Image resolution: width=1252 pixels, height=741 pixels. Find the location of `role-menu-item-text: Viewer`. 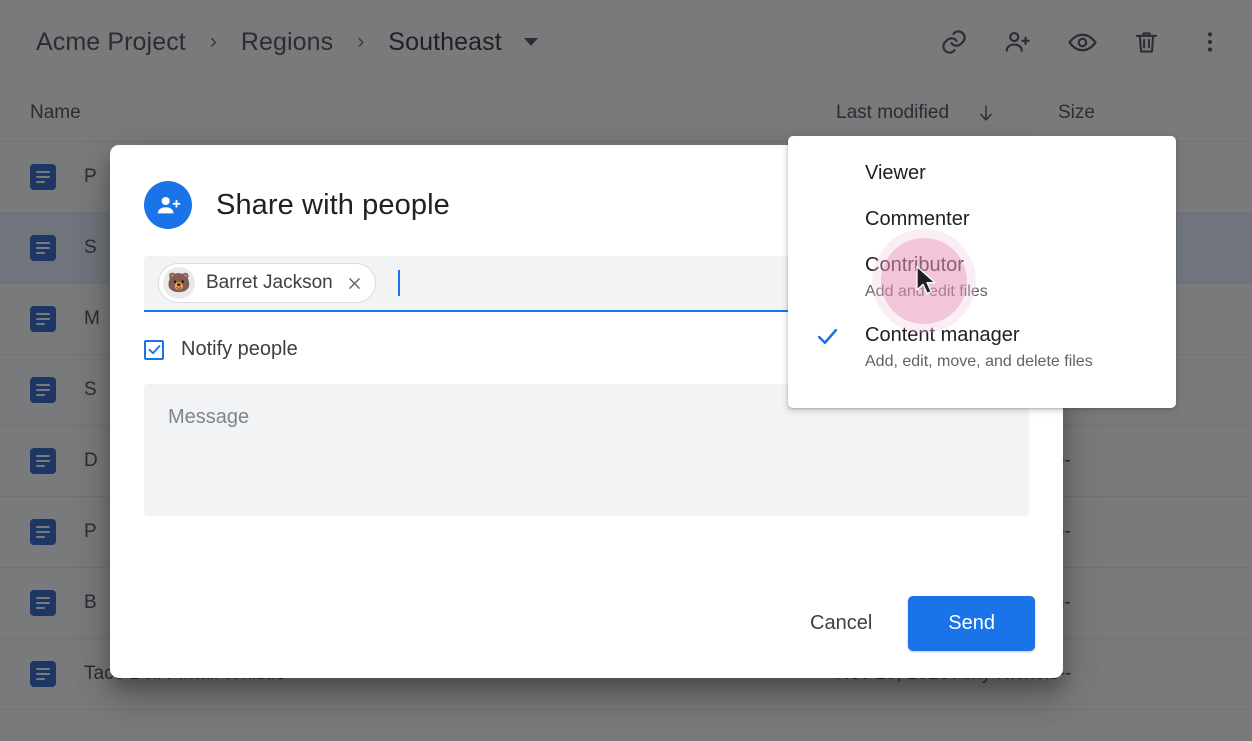

role-menu-item-text: Viewer is located at coordinates (895, 173).